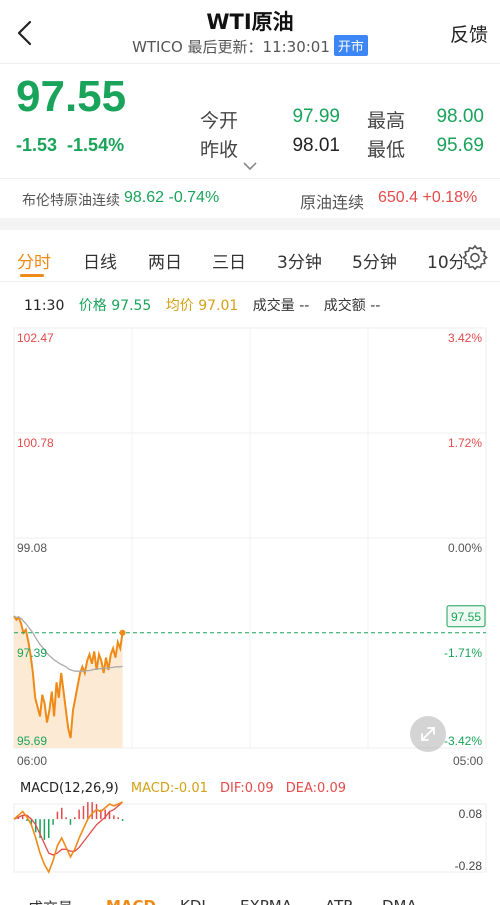 Image resolution: width=500 pixels, height=905 pixels. I want to click on open-value: 97.99, so click(316, 116).